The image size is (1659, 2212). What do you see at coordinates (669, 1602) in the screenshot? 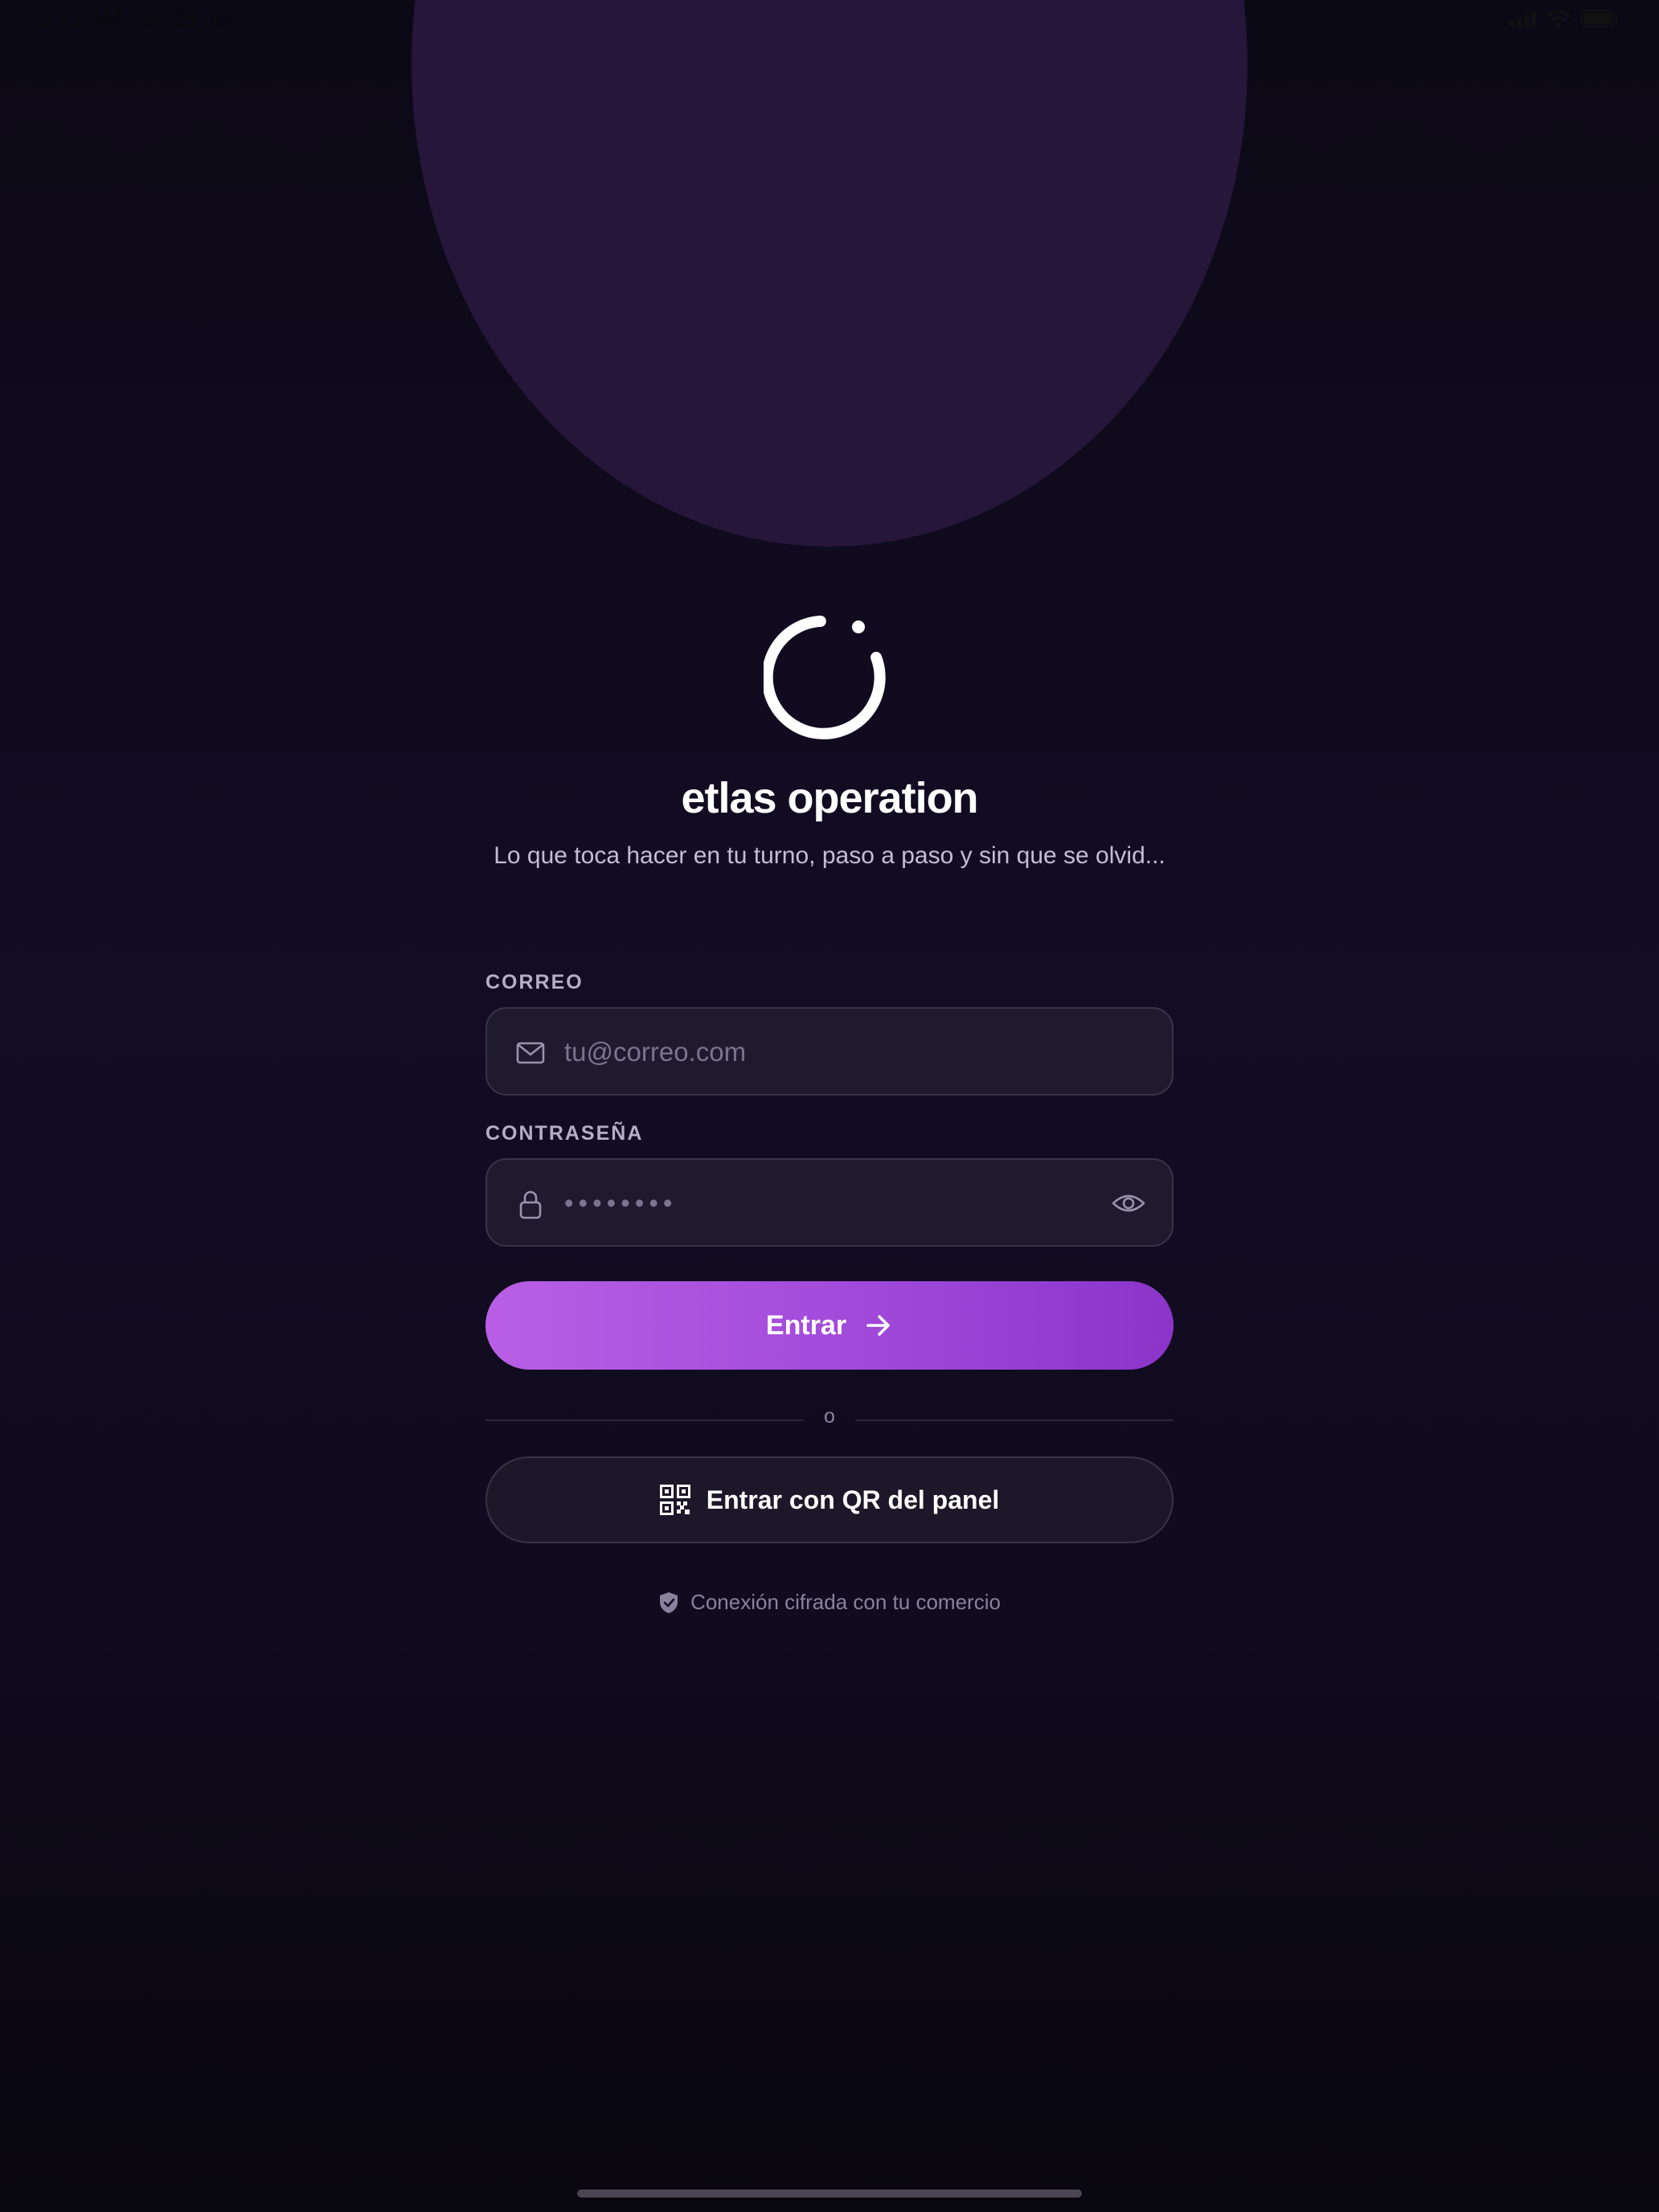
I see `shield-check-icon` at bounding box center [669, 1602].